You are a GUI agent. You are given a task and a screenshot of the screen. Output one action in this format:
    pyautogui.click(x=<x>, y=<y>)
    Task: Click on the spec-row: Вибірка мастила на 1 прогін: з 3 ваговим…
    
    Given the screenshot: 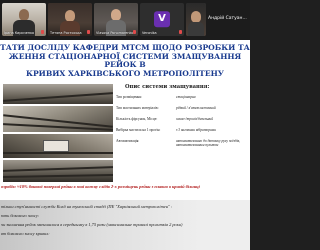 What is the action you would take?
    pyautogui.click(x=183, y=133)
    